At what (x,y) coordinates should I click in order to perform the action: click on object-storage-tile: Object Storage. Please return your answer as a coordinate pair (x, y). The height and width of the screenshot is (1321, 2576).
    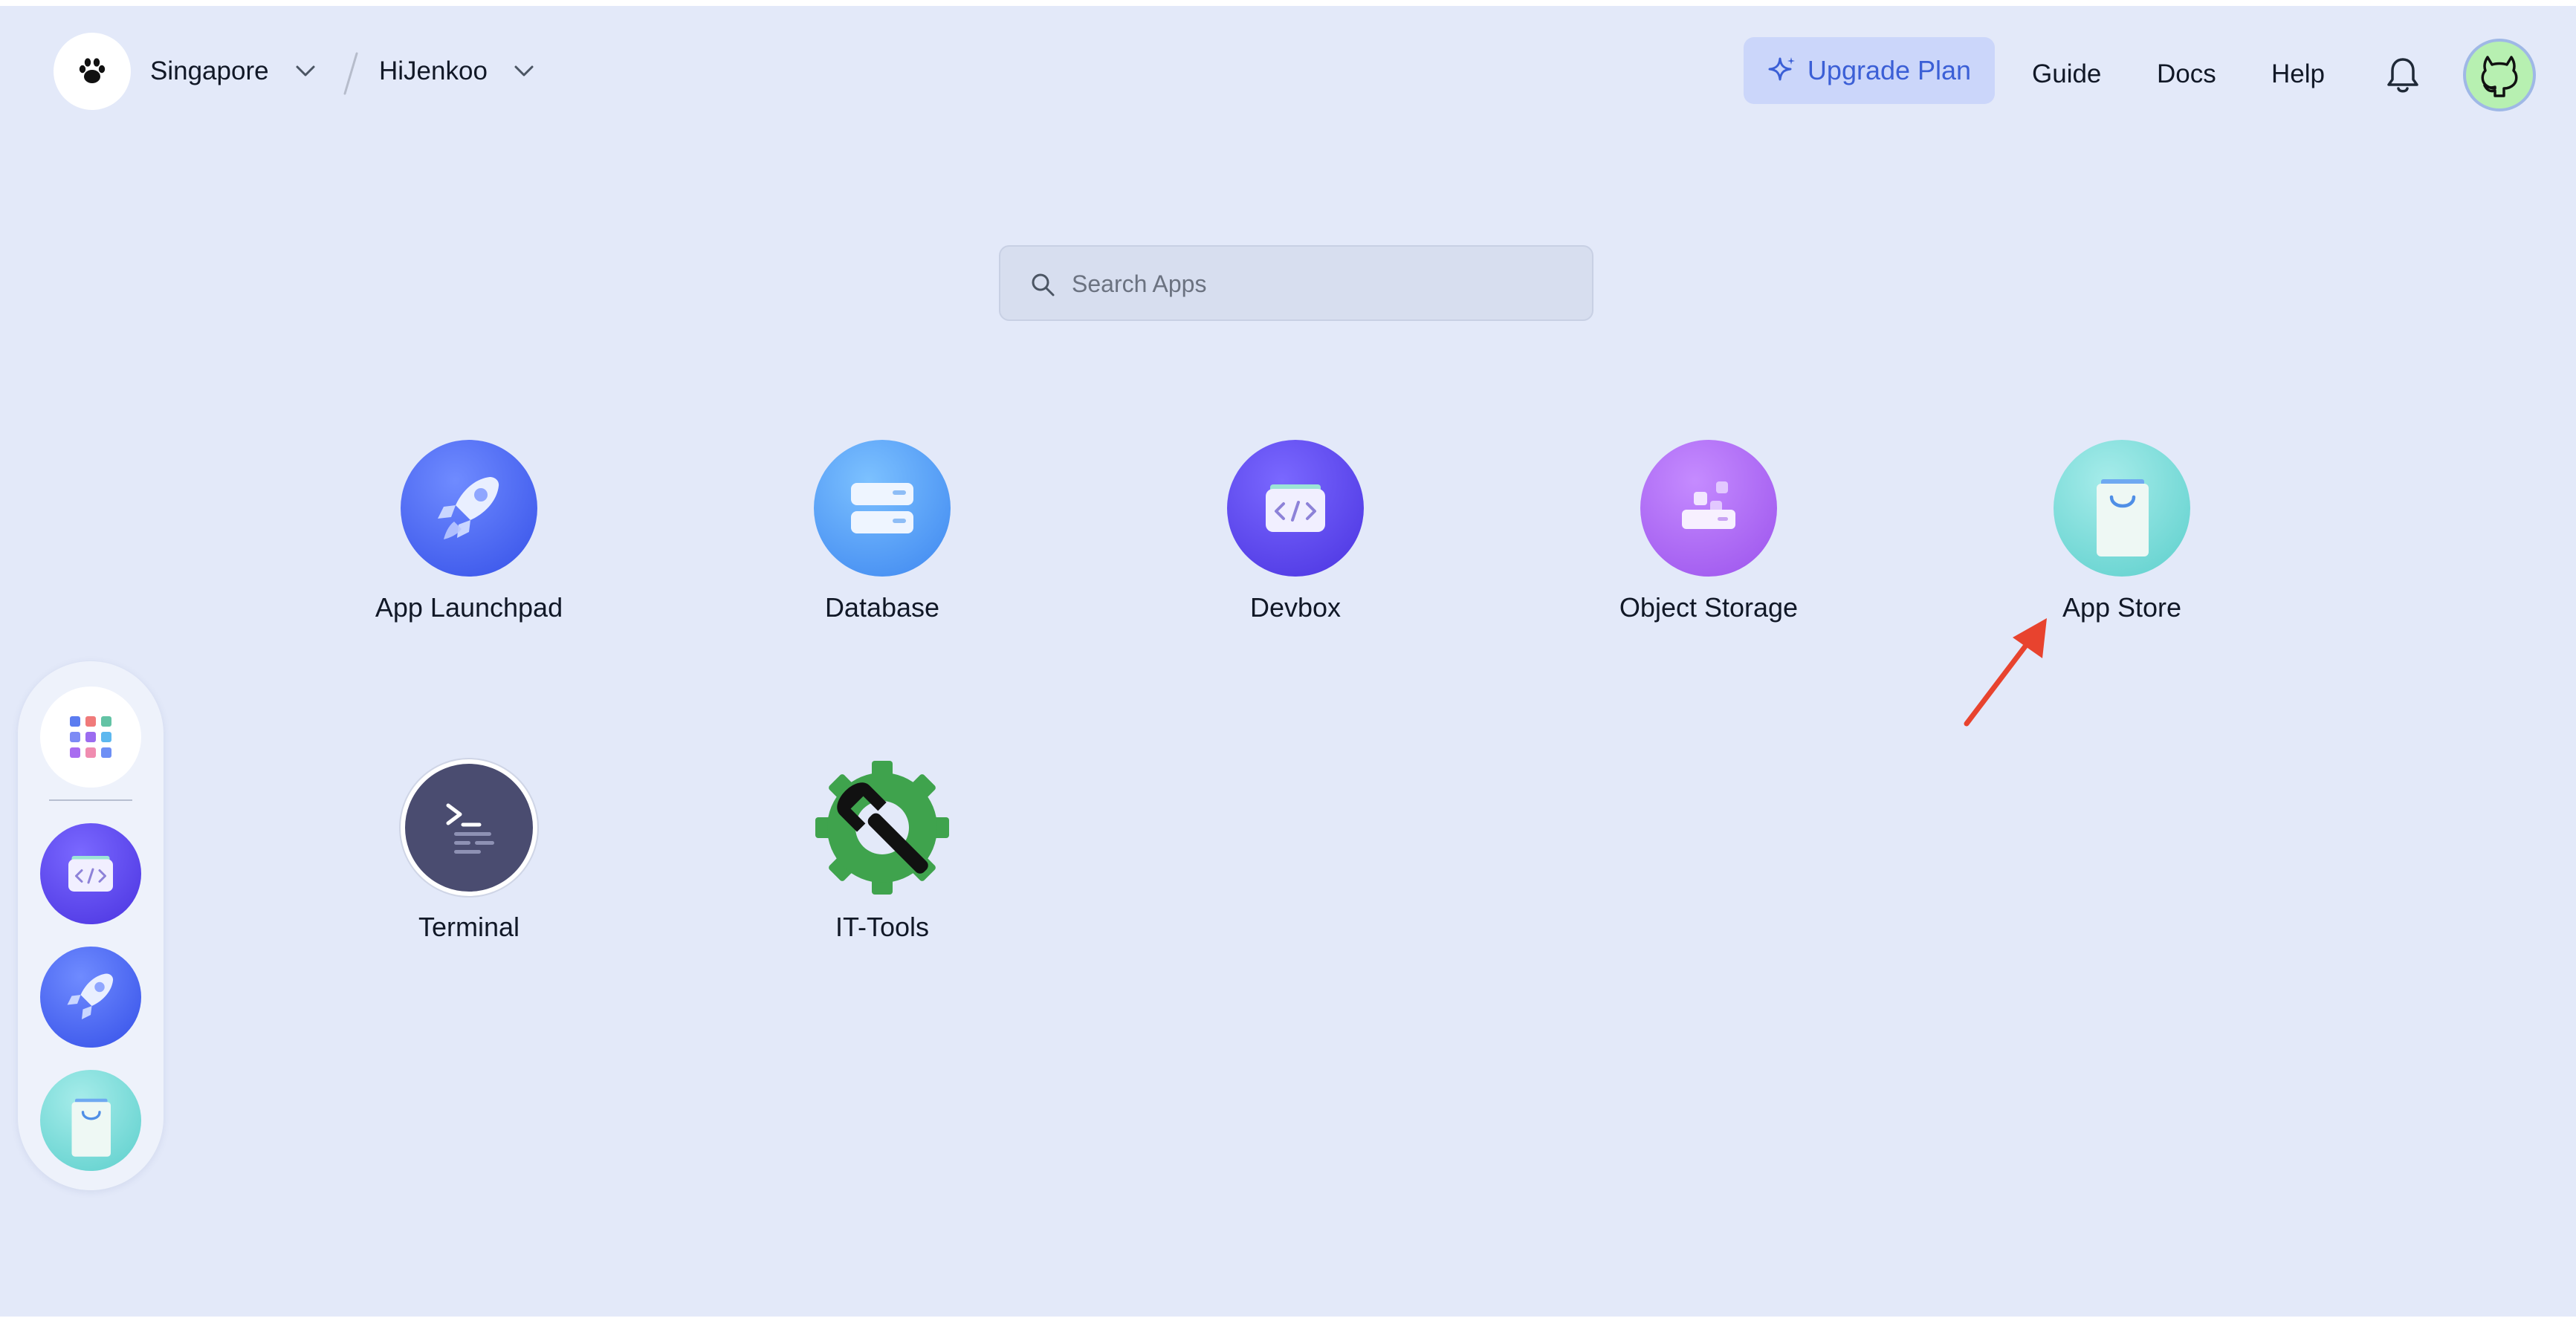
    Looking at the image, I should click on (1708, 536).